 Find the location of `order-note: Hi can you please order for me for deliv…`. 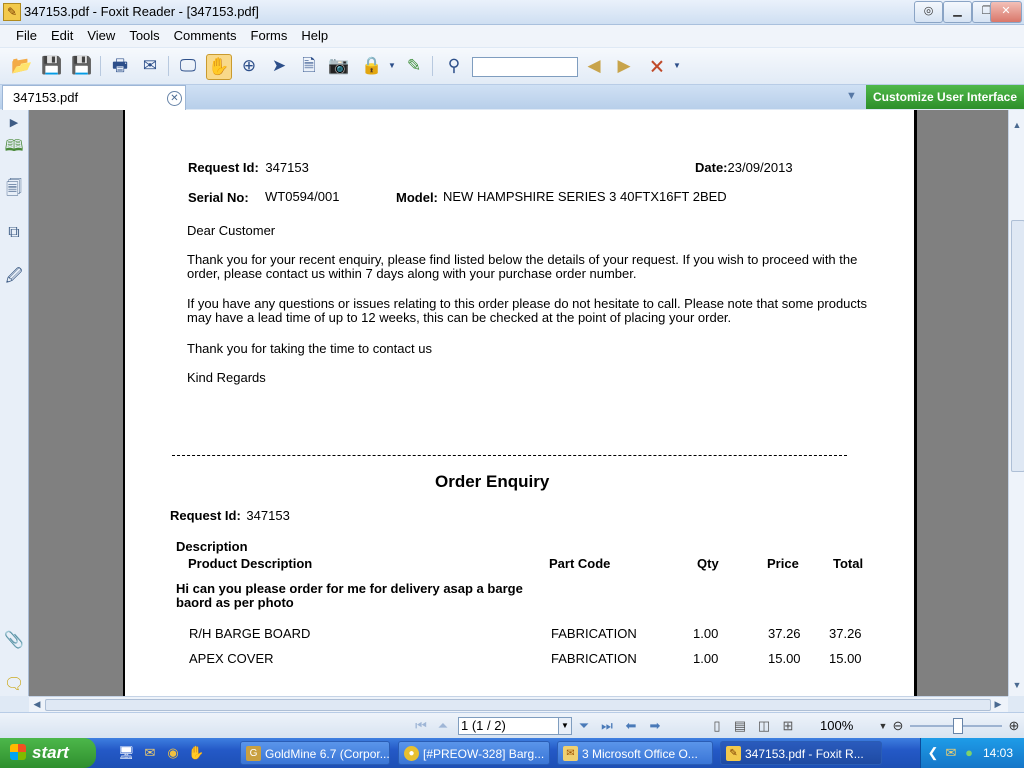

order-note: Hi can you please order for me for deliv… is located at coordinates (349, 595).